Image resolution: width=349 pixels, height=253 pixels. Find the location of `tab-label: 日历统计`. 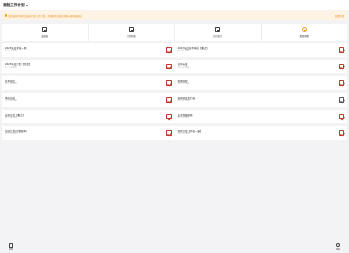

tab-label: 日历统计 is located at coordinates (218, 36).